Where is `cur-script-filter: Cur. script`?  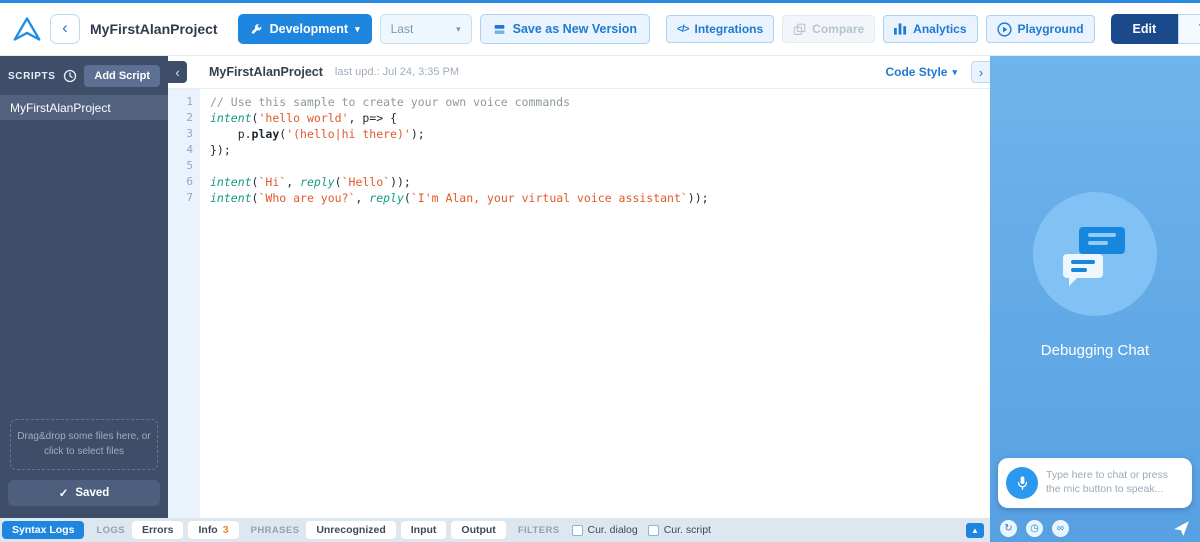
cur-script-filter: Cur. script is located at coordinates (679, 530).